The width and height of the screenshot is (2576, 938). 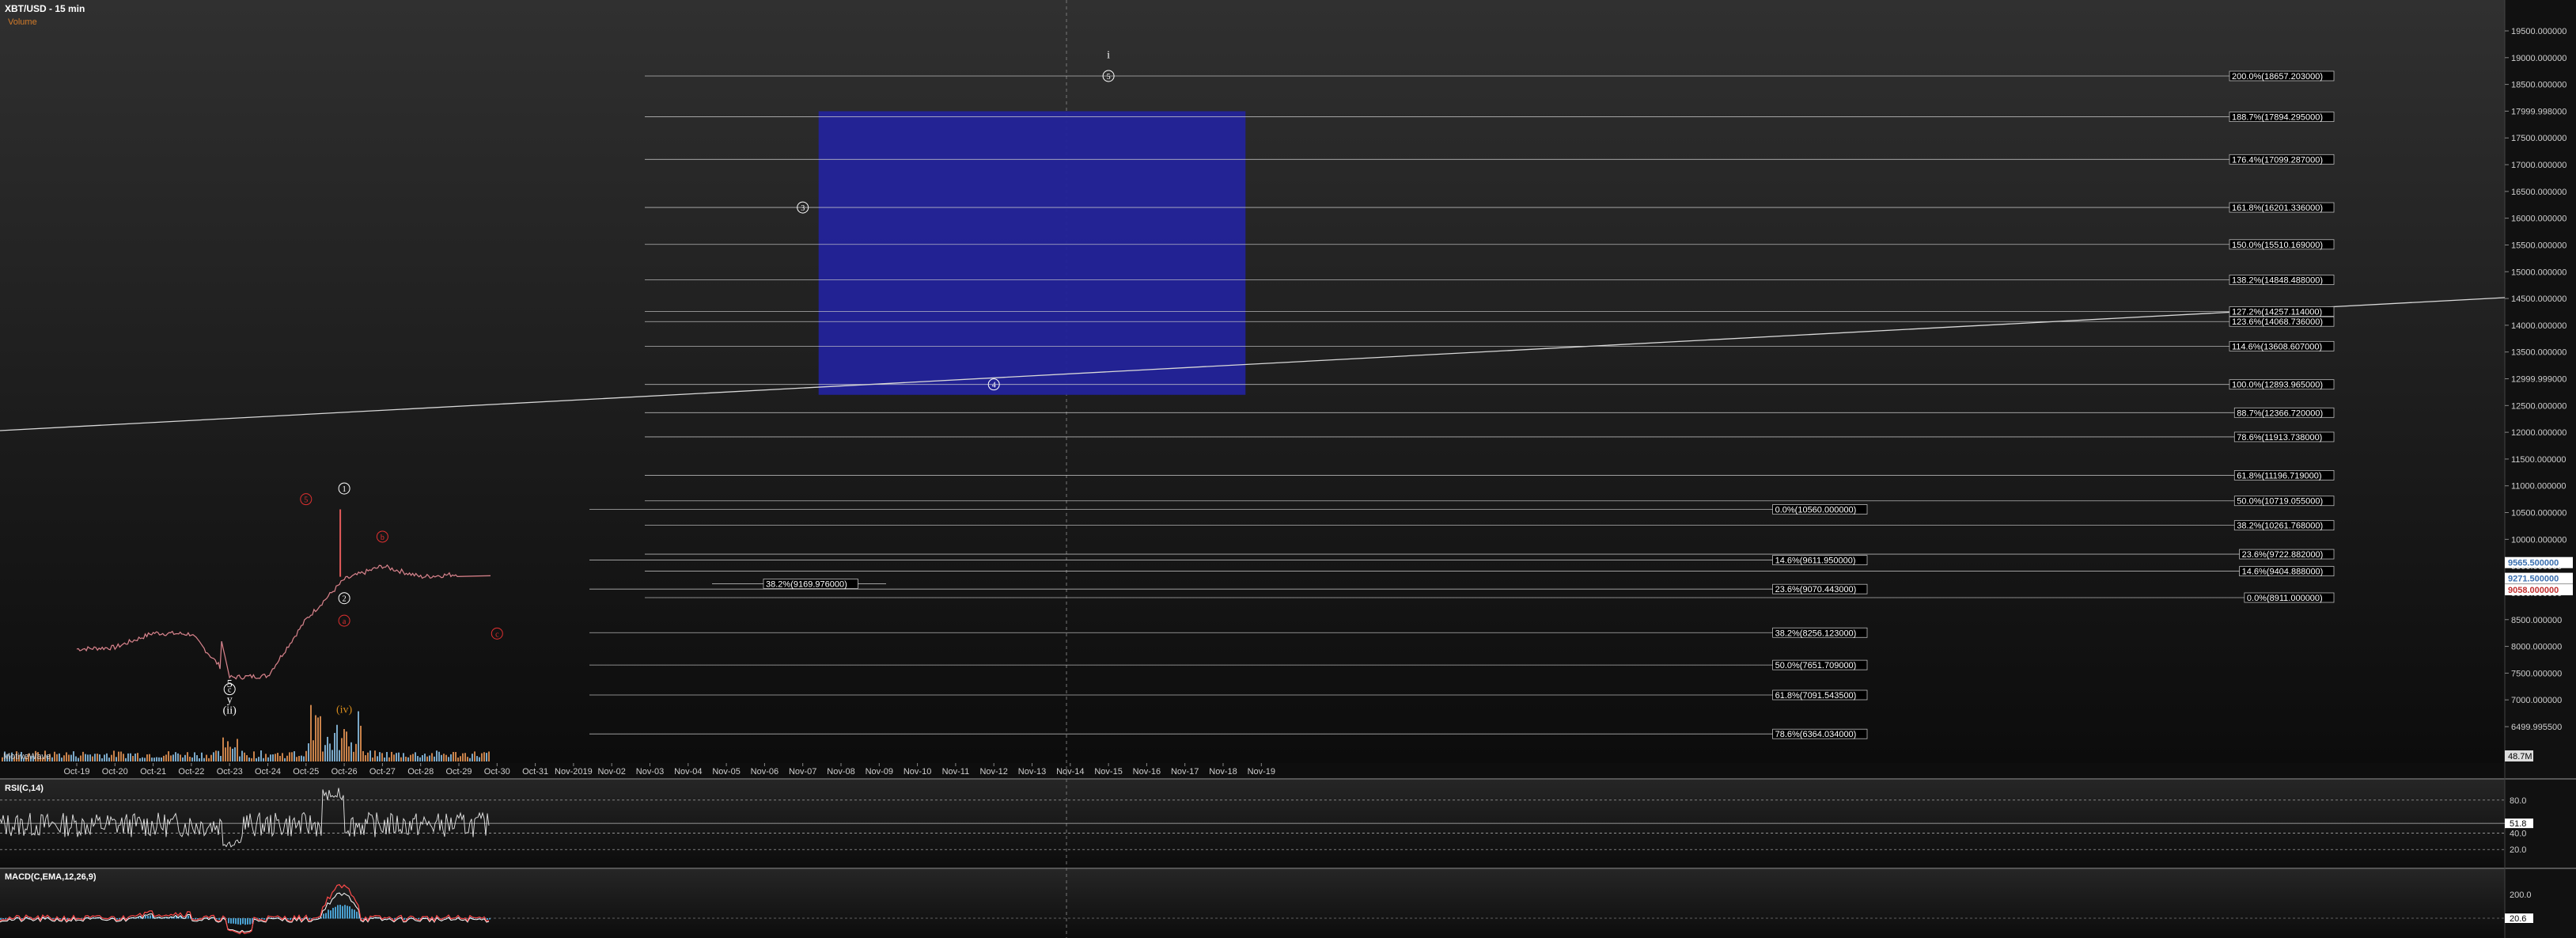 I want to click on volume-legend: Volume, so click(x=22, y=22).